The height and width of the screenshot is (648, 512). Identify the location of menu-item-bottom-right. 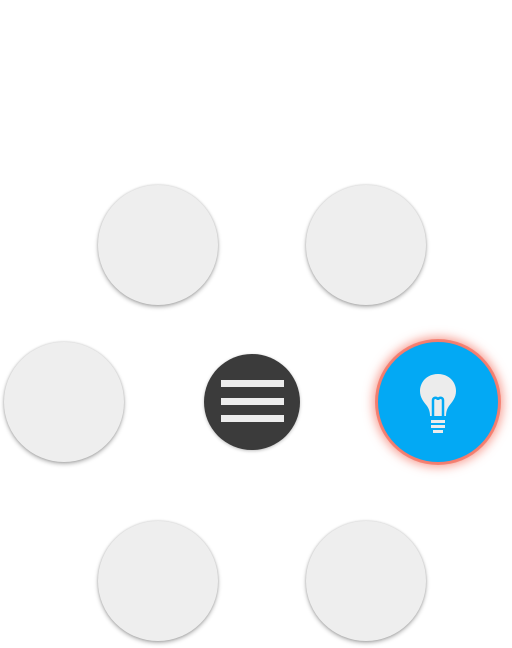
(366, 581).